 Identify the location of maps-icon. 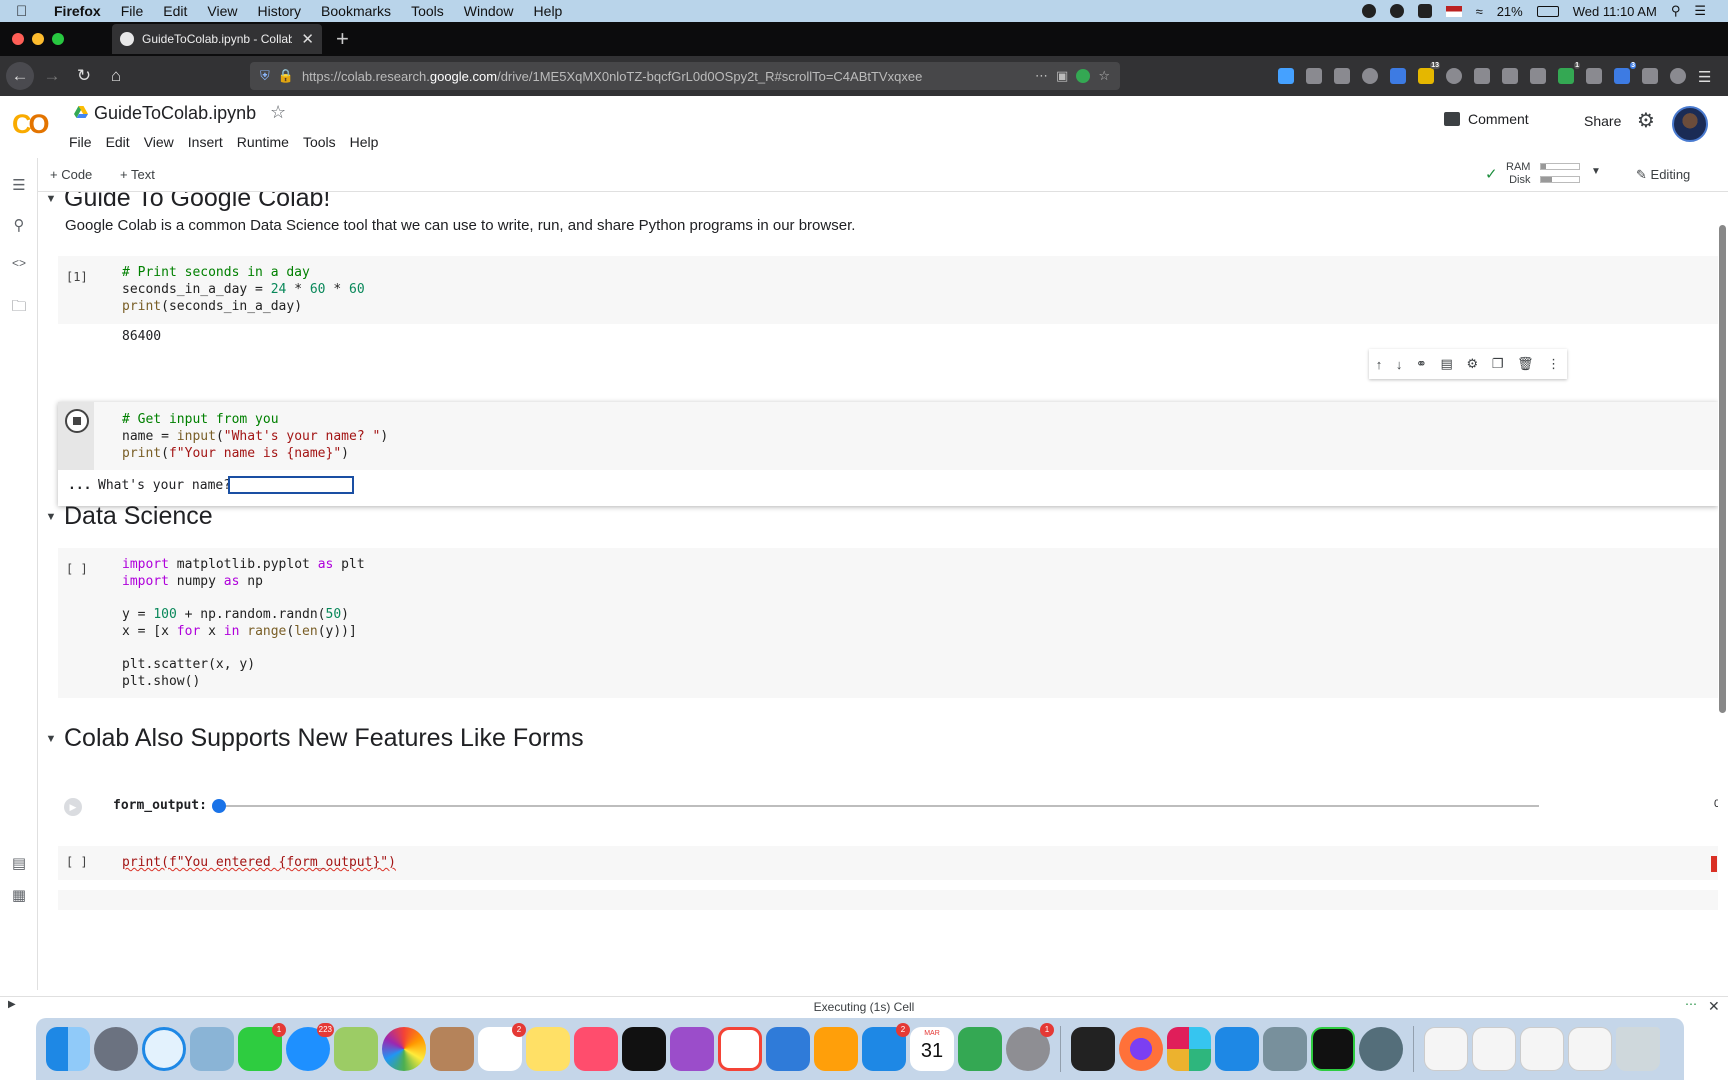
(356, 1049).